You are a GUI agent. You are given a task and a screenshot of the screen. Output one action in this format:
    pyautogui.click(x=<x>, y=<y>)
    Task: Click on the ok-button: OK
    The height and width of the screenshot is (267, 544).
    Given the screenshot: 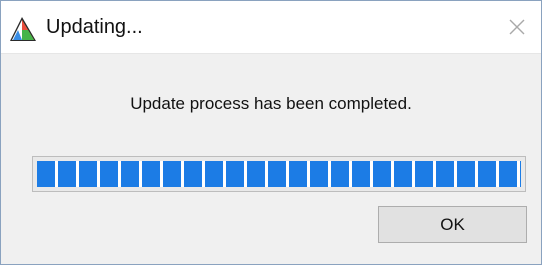 What is the action you would take?
    pyautogui.click(x=452, y=224)
    